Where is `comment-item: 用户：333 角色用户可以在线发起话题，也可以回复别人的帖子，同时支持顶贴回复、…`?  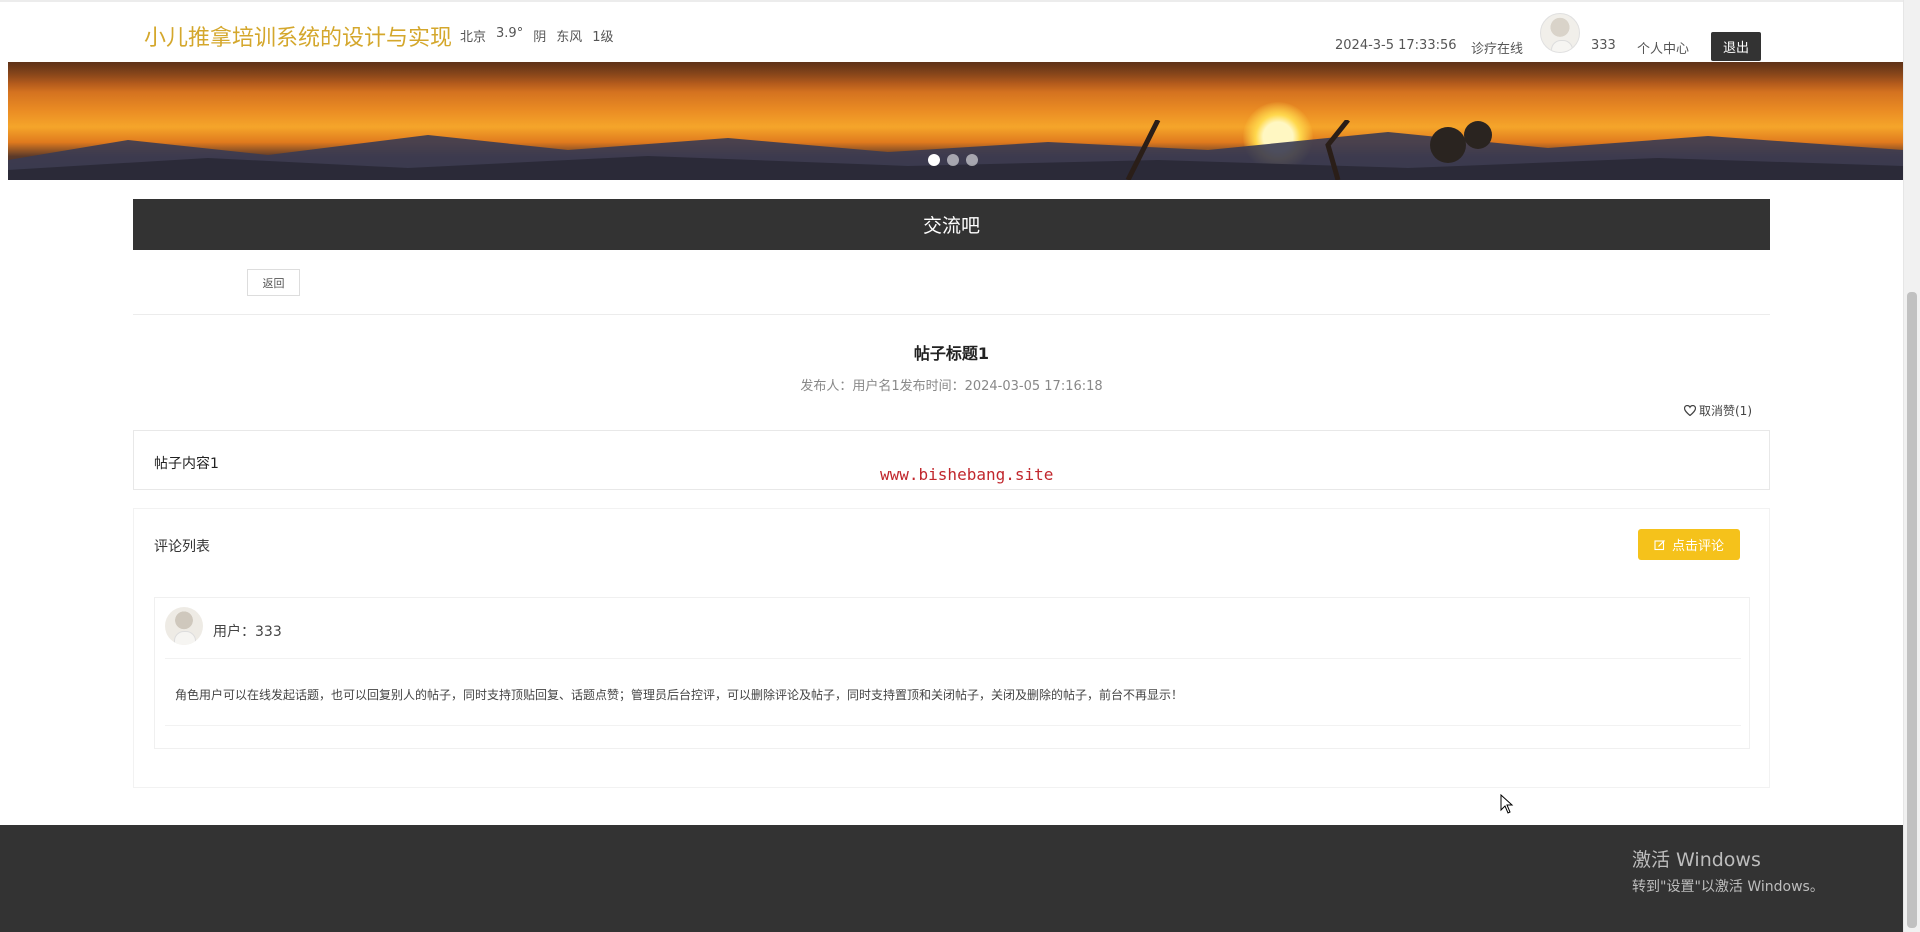
comment-item: 用户：333 角色用户可以在线发起话题，也可以回复别人的帖子，同时支持顶贴回复、… is located at coordinates (952, 673).